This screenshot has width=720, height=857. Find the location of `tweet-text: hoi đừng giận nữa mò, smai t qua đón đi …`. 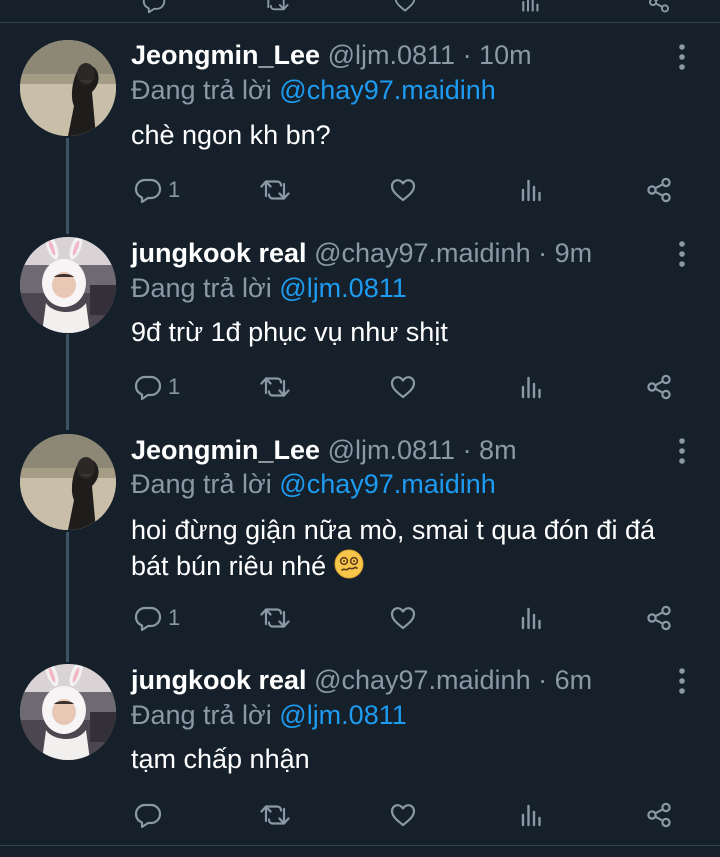

tweet-text: hoi đừng giận nữa mò, smai t qua đón đi … is located at coordinates (416, 548).